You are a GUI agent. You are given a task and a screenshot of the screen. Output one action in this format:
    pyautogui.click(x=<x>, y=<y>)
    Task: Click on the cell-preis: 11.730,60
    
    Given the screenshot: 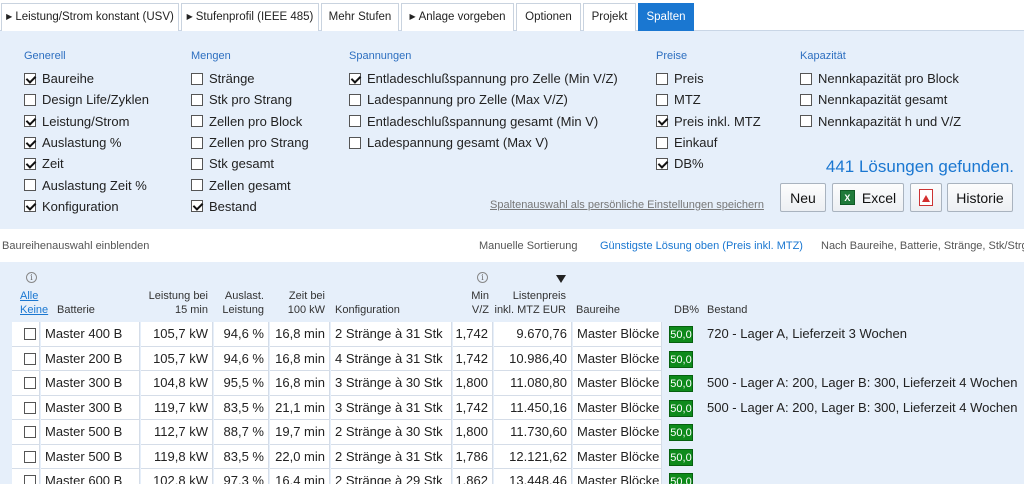 What is the action you would take?
    pyautogui.click(x=533, y=432)
    